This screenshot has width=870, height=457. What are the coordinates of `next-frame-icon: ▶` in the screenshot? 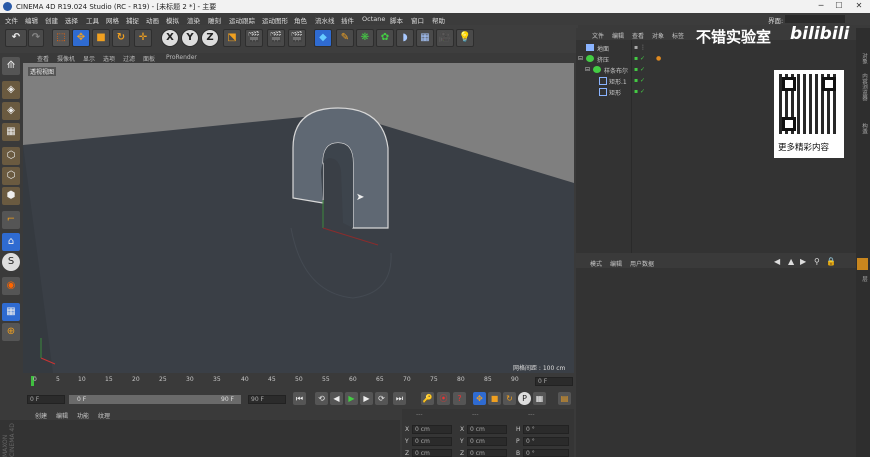 It's located at (366, 398).